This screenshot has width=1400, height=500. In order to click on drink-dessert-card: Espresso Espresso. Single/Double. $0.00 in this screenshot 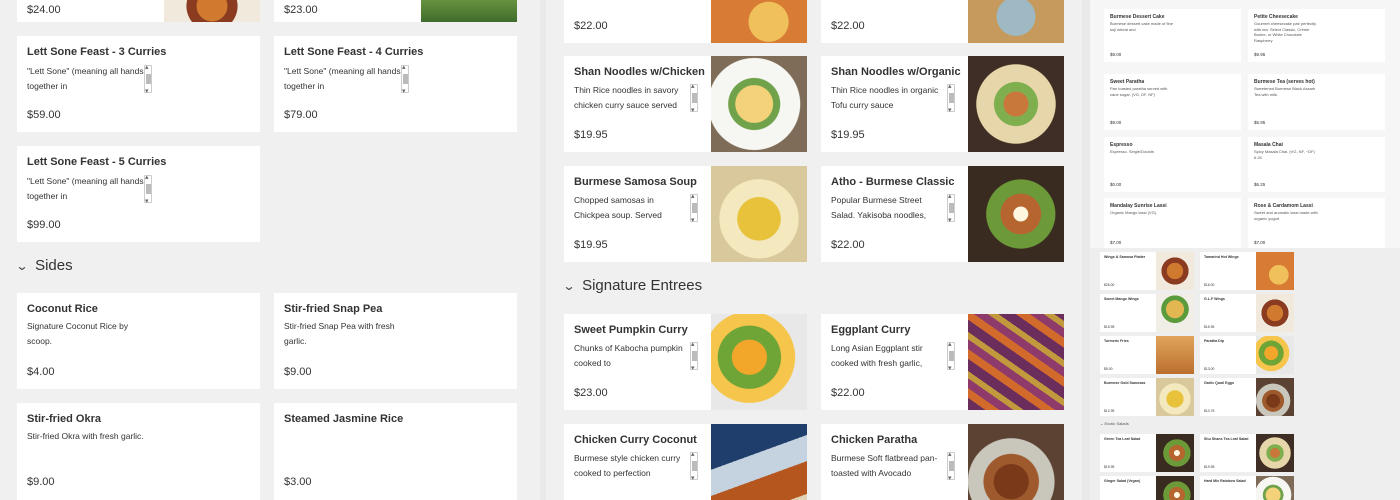, I will do `click(1172, 164)`.